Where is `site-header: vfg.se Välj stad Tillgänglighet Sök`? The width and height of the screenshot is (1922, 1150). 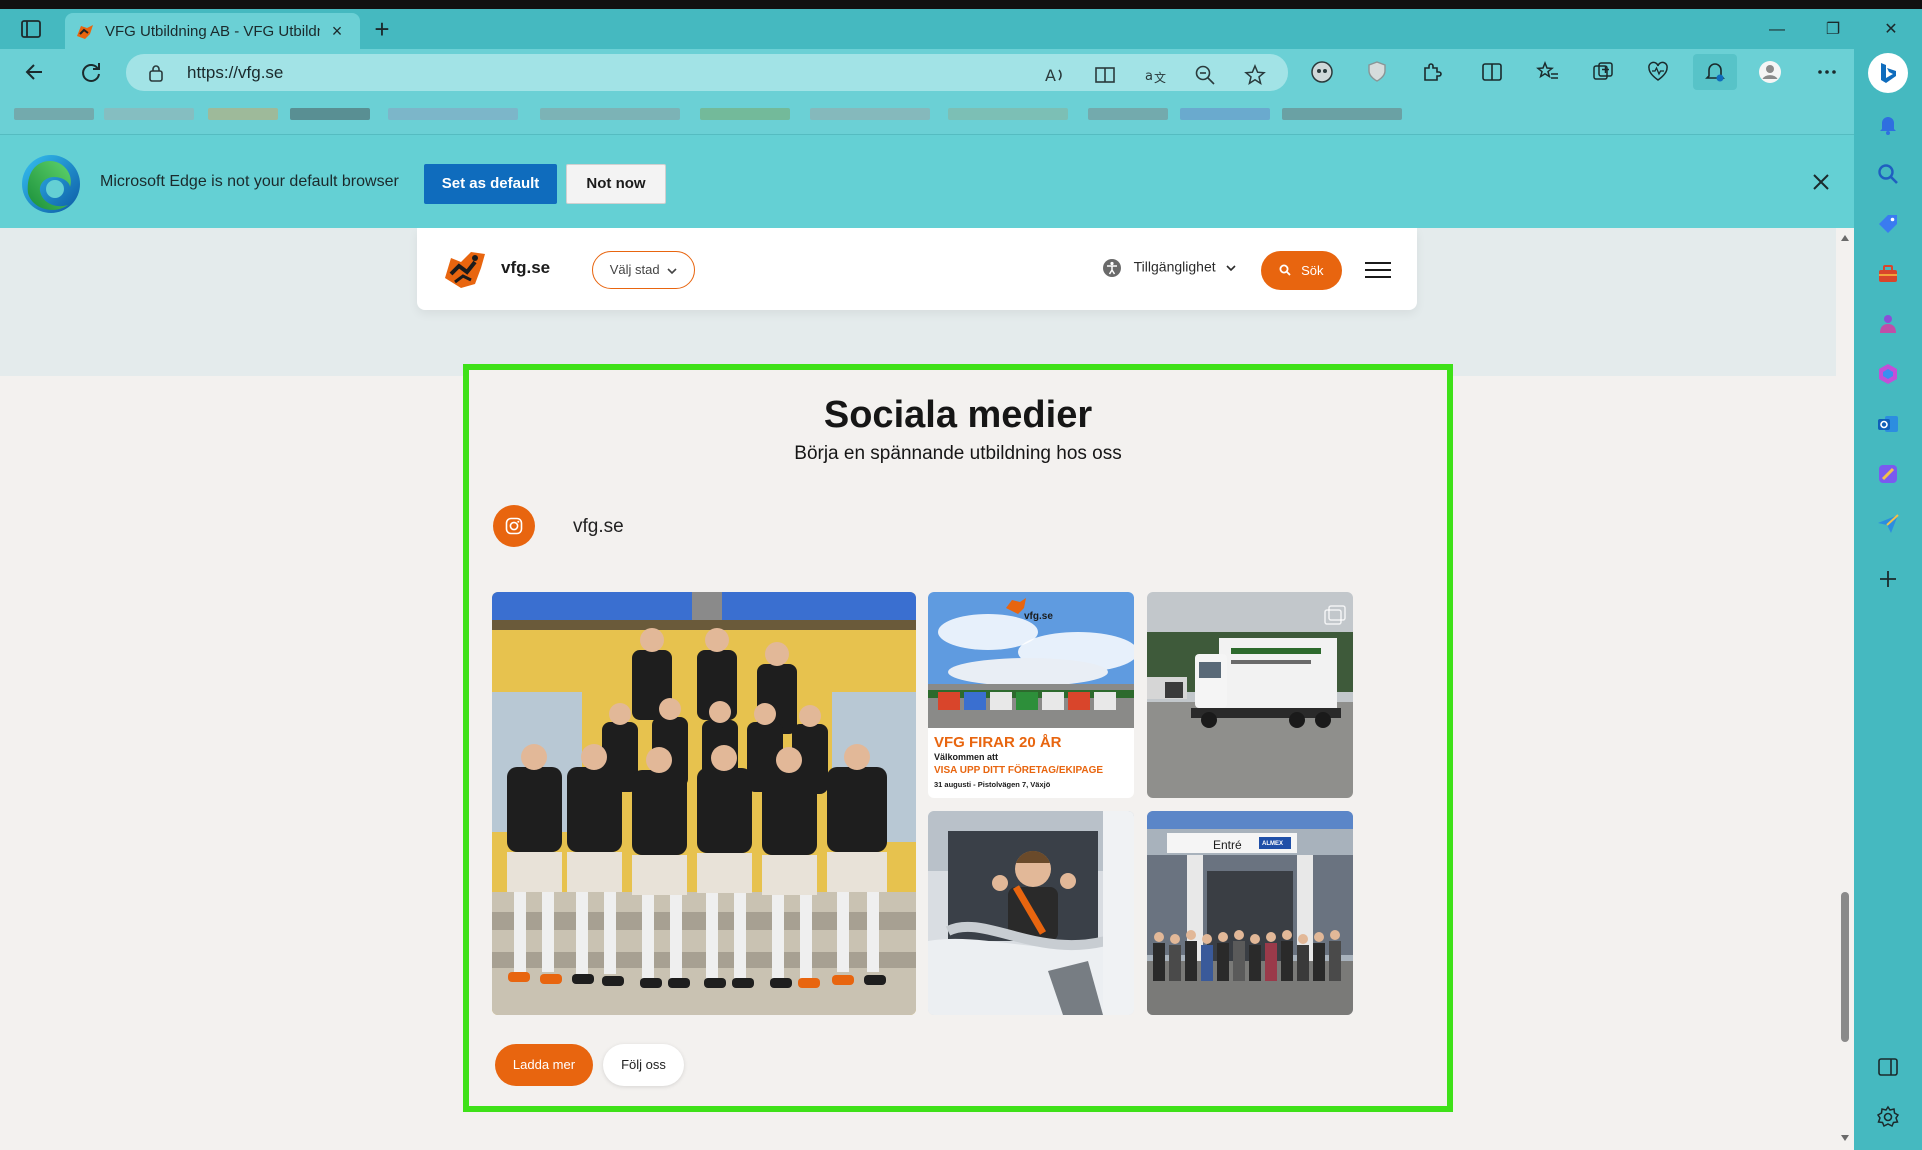
site-header: vfg.se Välj stad Tillgänglighet Sök is located at coordinates (917, 269).